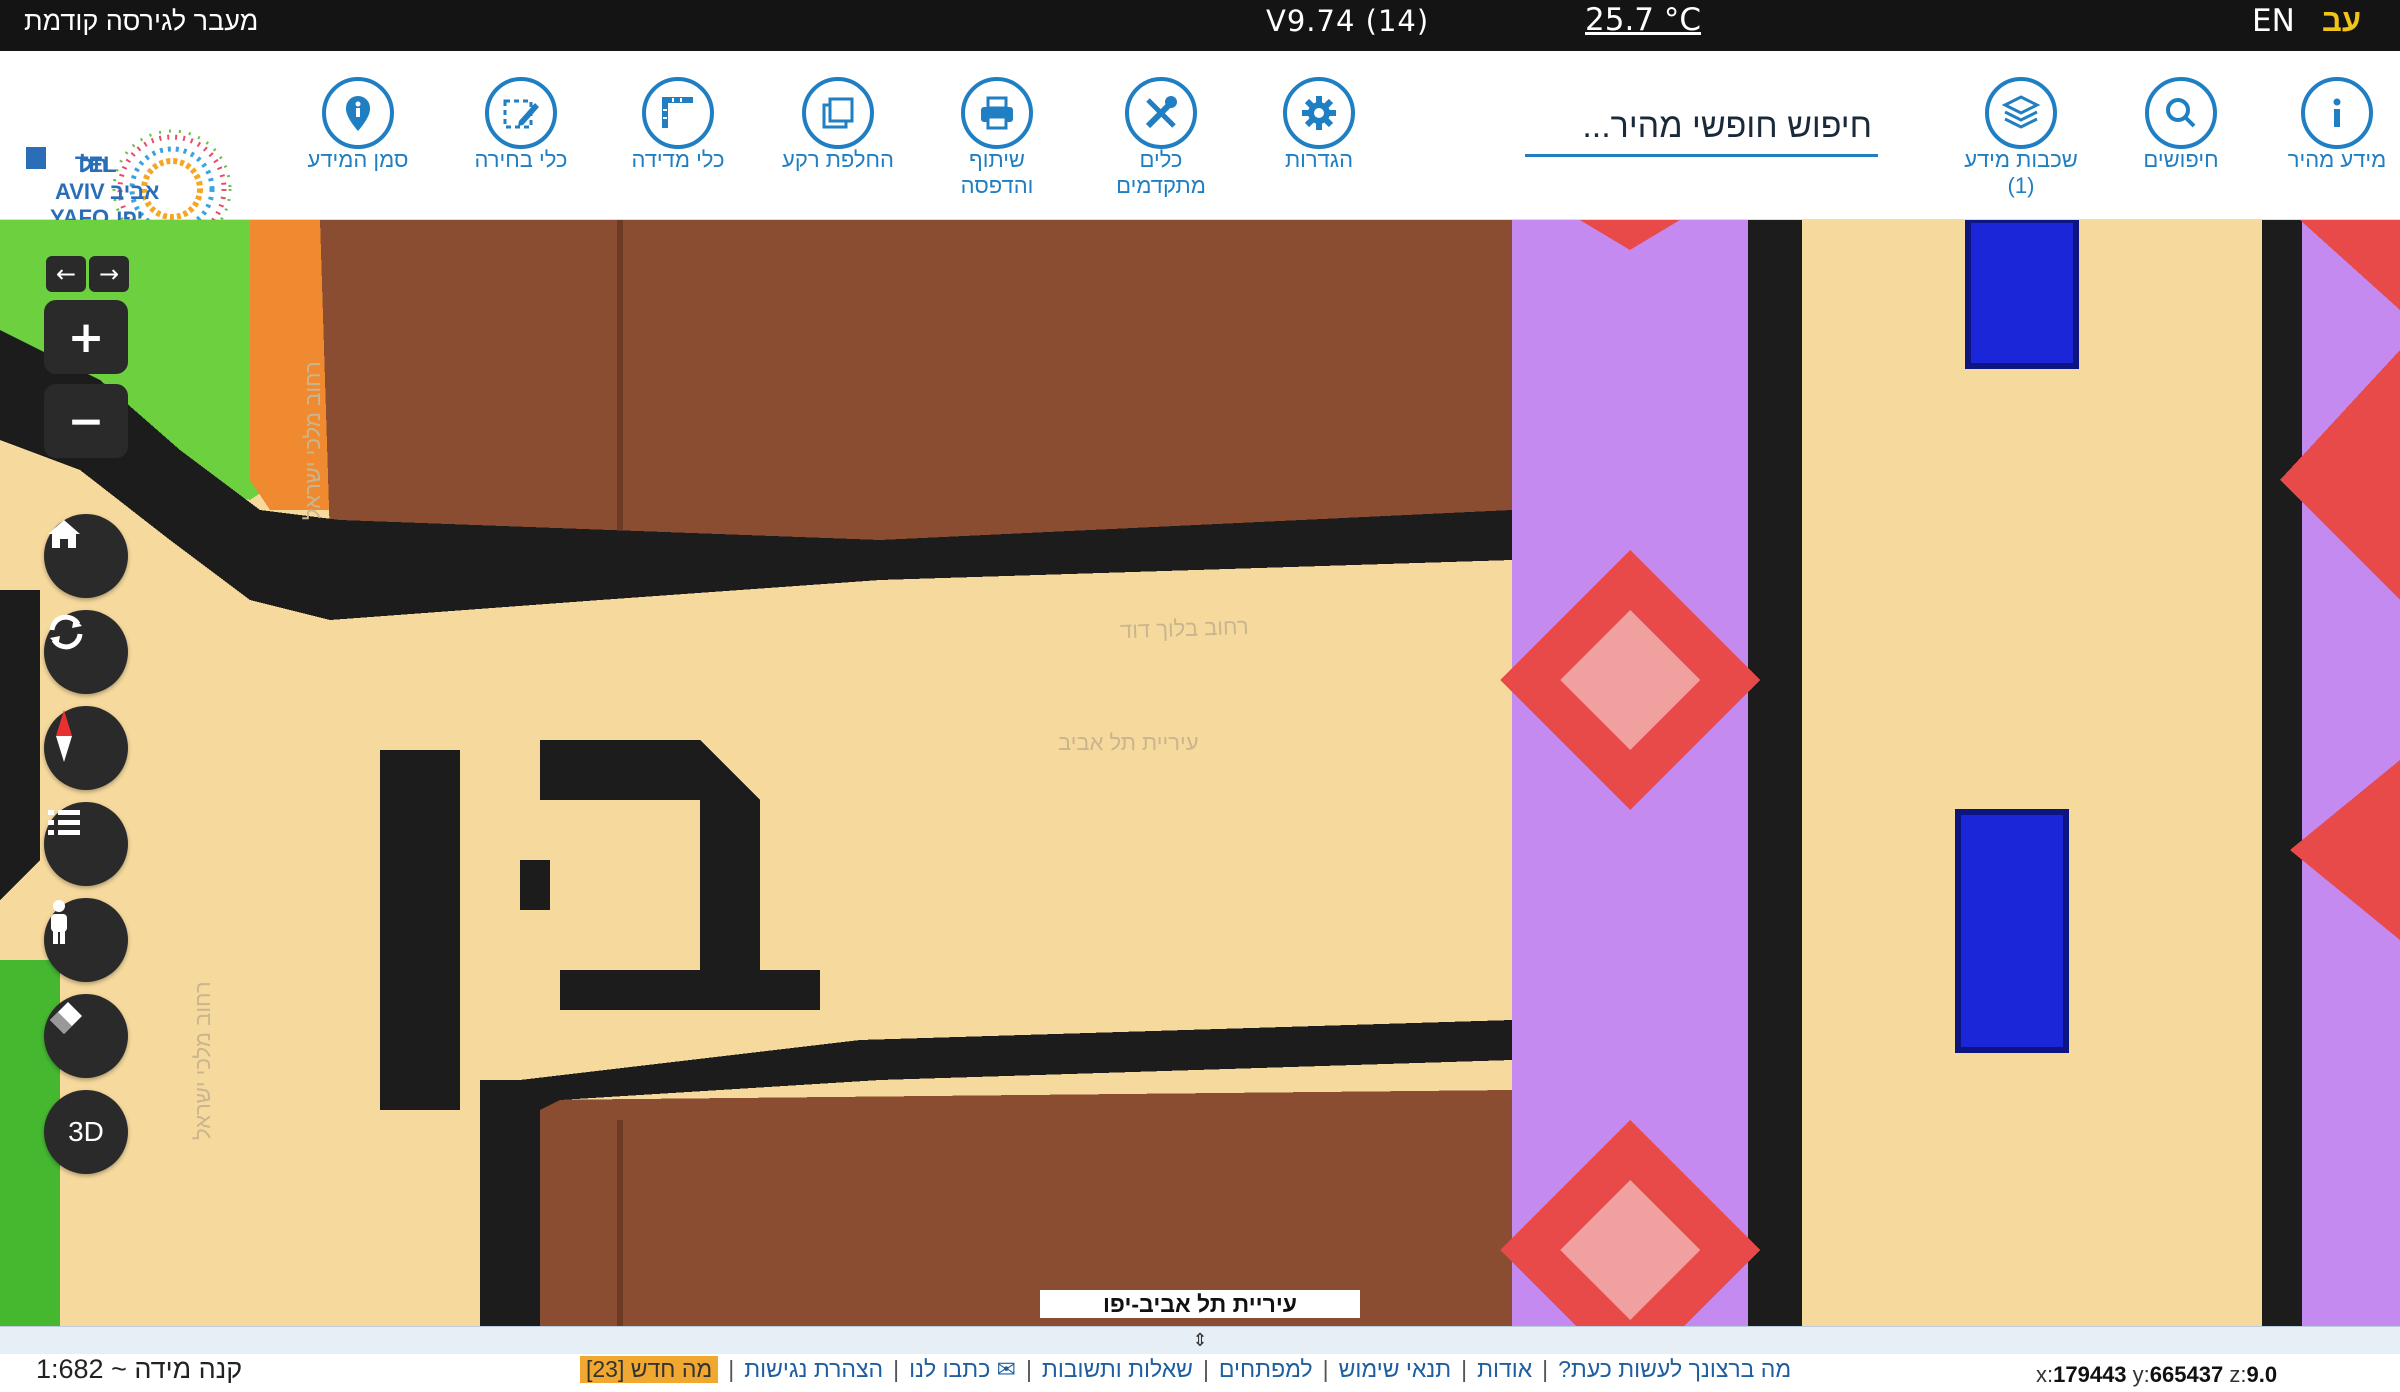 The image size is (2400, 1392). What do you see at coordinates (838, 159) in the screenshot?
I see `tool-label: החלפת רקע` at bounding box center [838, 159].